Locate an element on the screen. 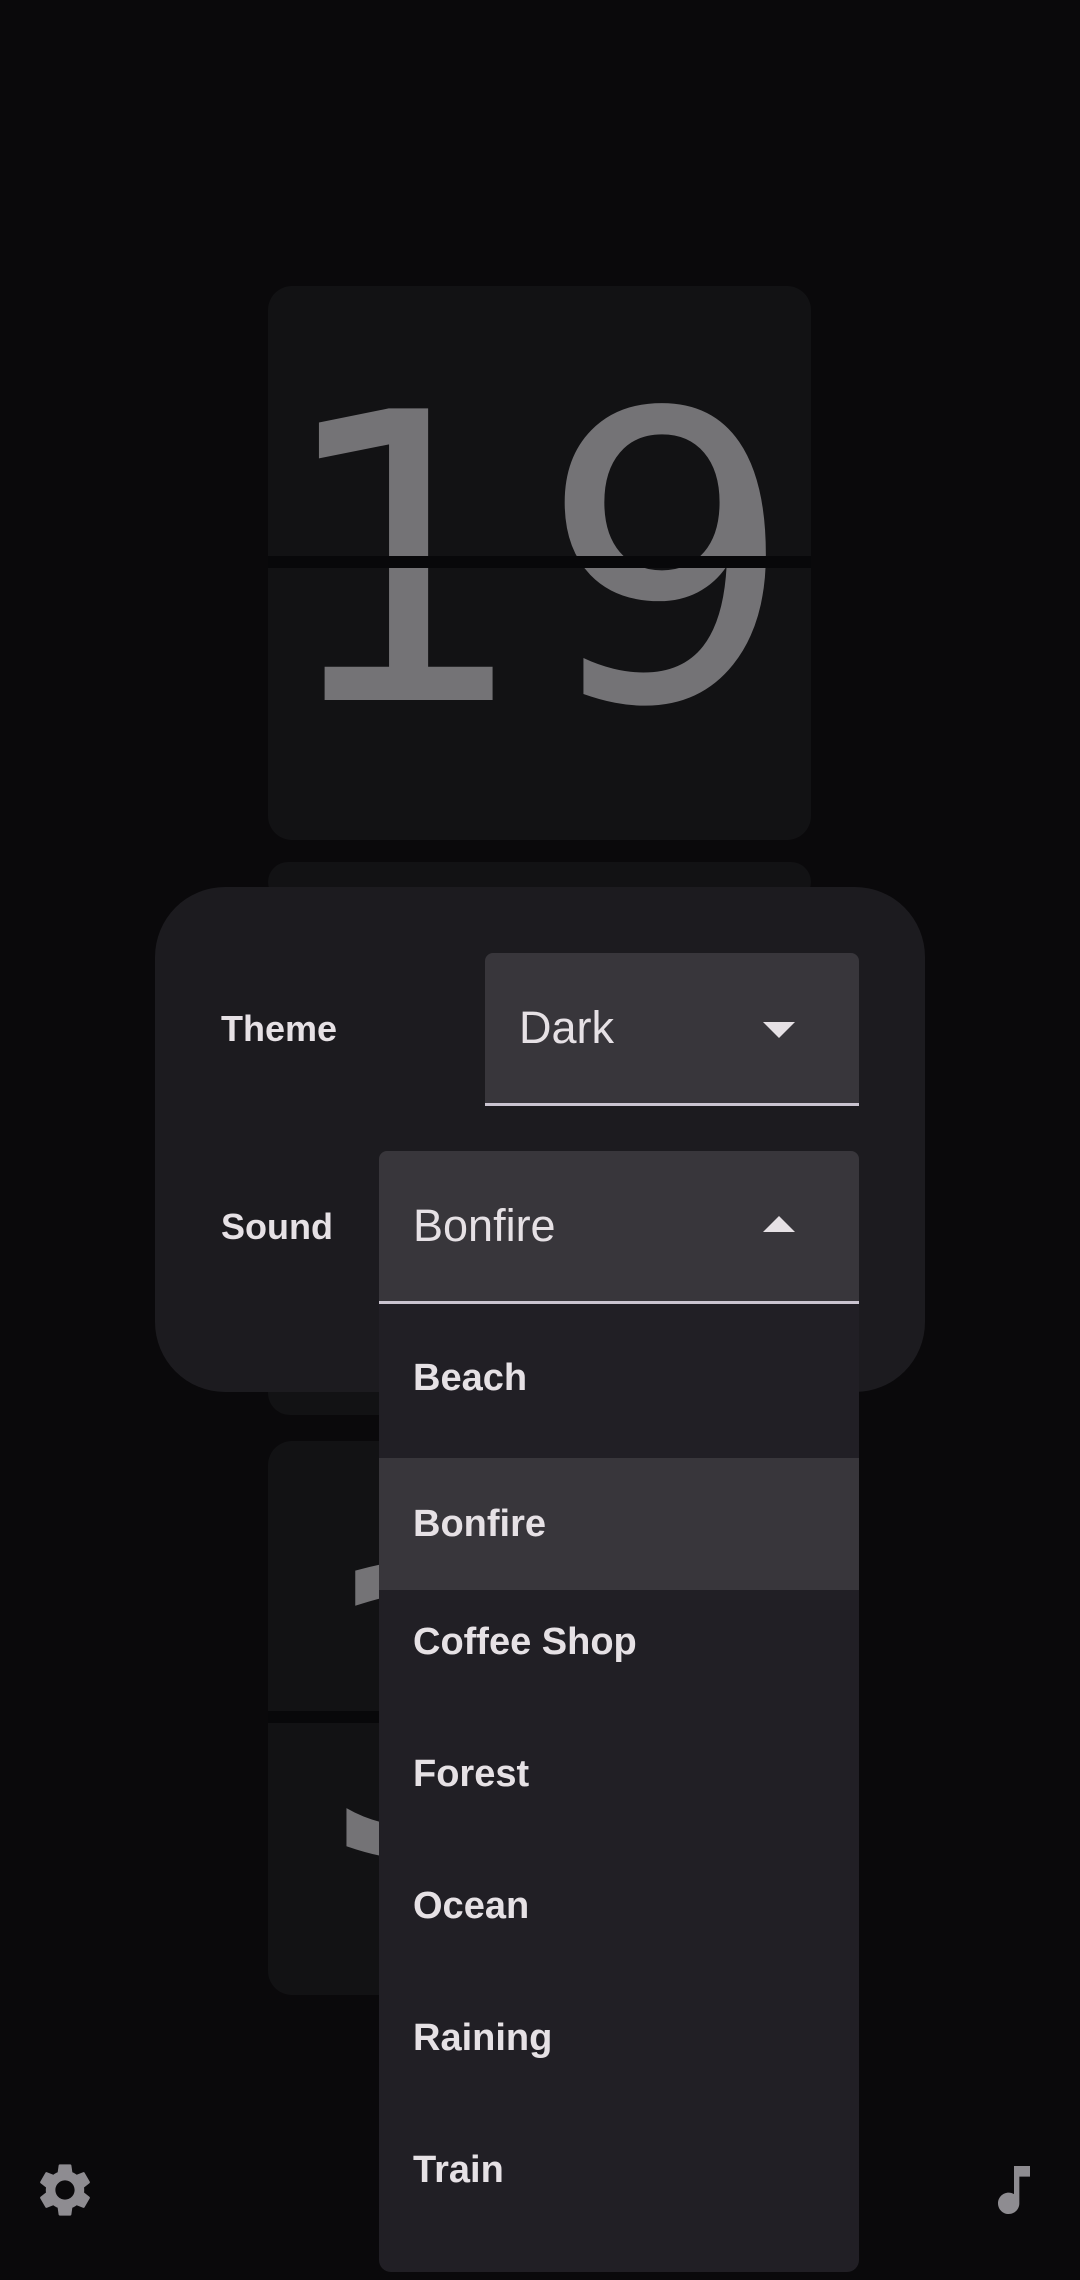 This screenshot has height=2280, width=1080. music-note-icon is located at coordinates (1014, 2190).